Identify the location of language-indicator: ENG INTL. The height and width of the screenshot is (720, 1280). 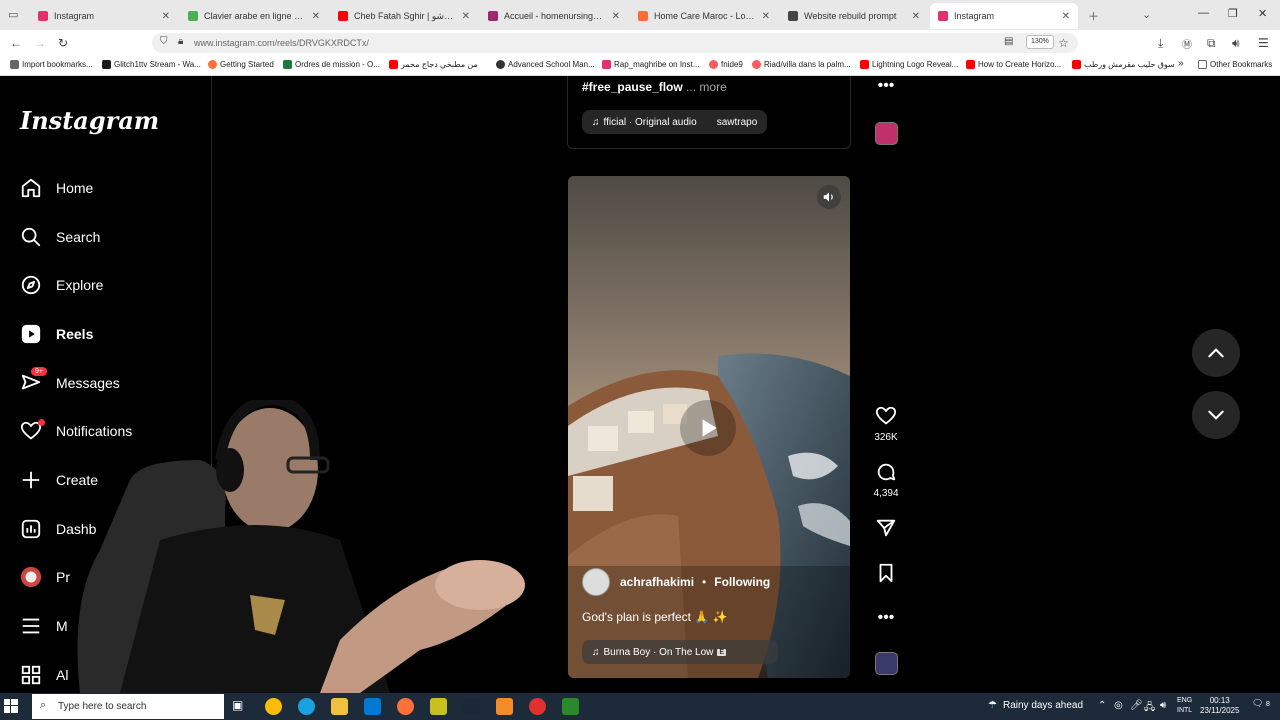
(1184, 706).